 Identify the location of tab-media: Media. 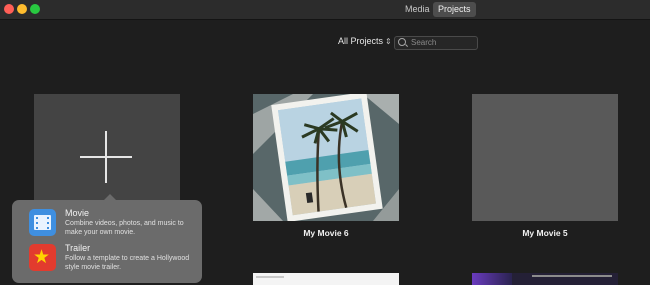
(417, 9).